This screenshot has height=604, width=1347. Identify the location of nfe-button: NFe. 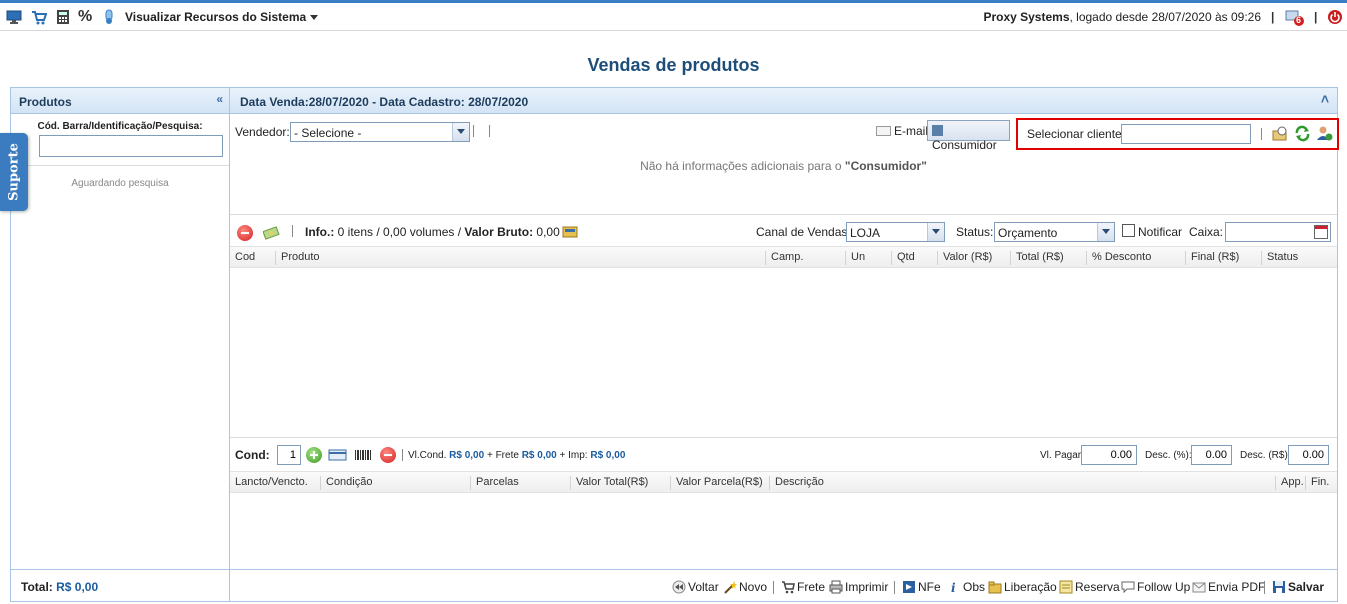
(921, 587).